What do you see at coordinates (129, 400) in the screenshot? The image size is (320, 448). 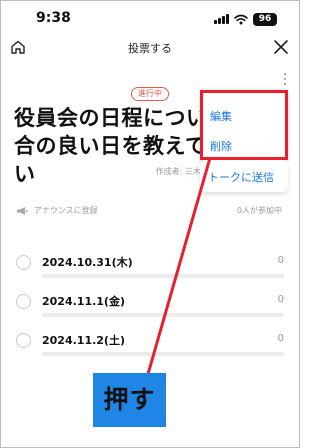 I see `annotation-callout: 押す` at bounding box center [129, 400].